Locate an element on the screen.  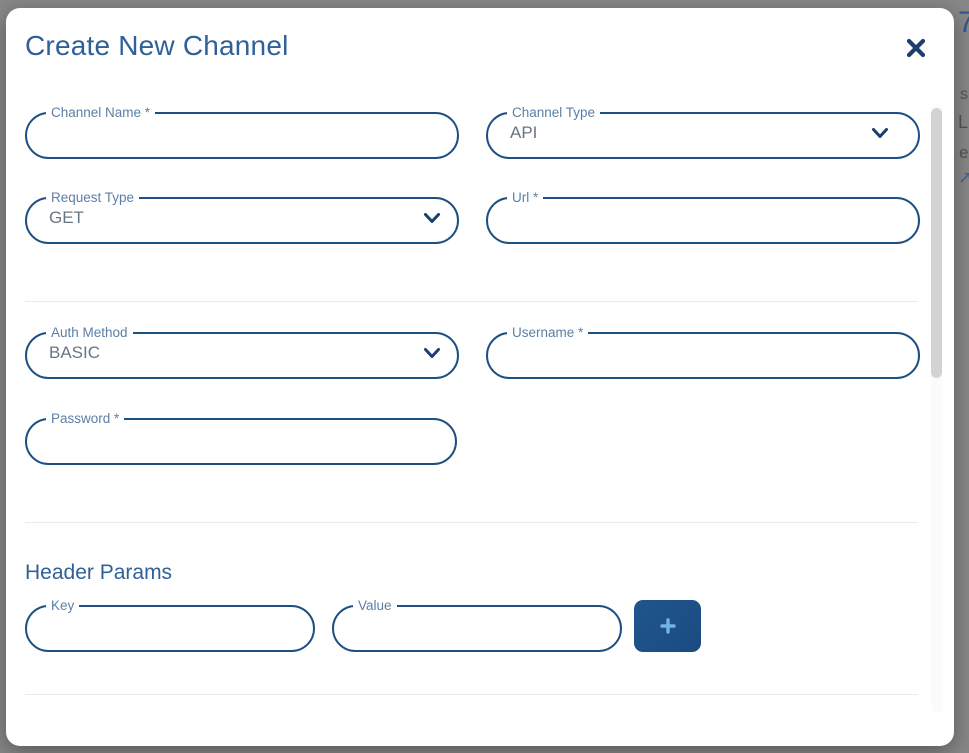
close-icon is located at coordinates (916, 48).